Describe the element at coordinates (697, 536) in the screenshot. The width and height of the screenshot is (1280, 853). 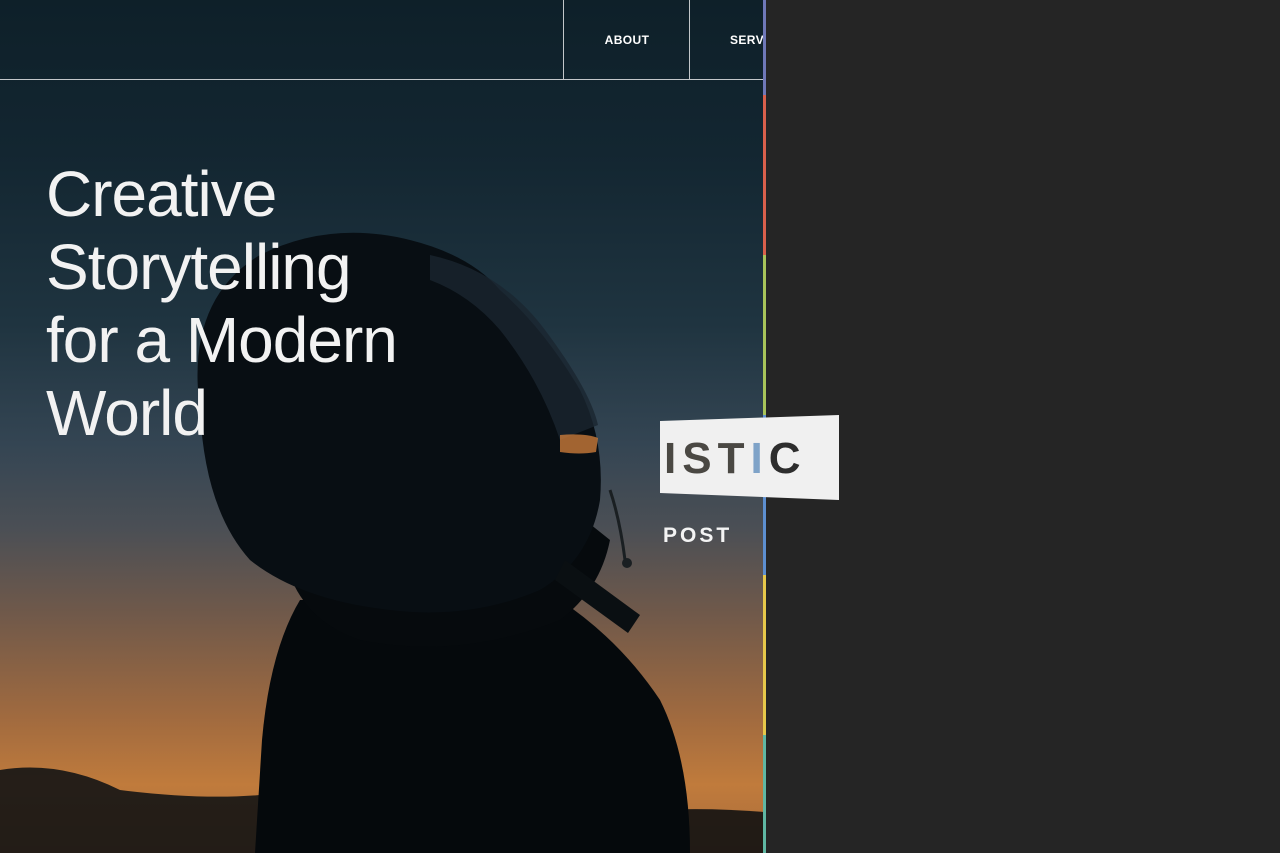
I see `post-label: POST` at that location.